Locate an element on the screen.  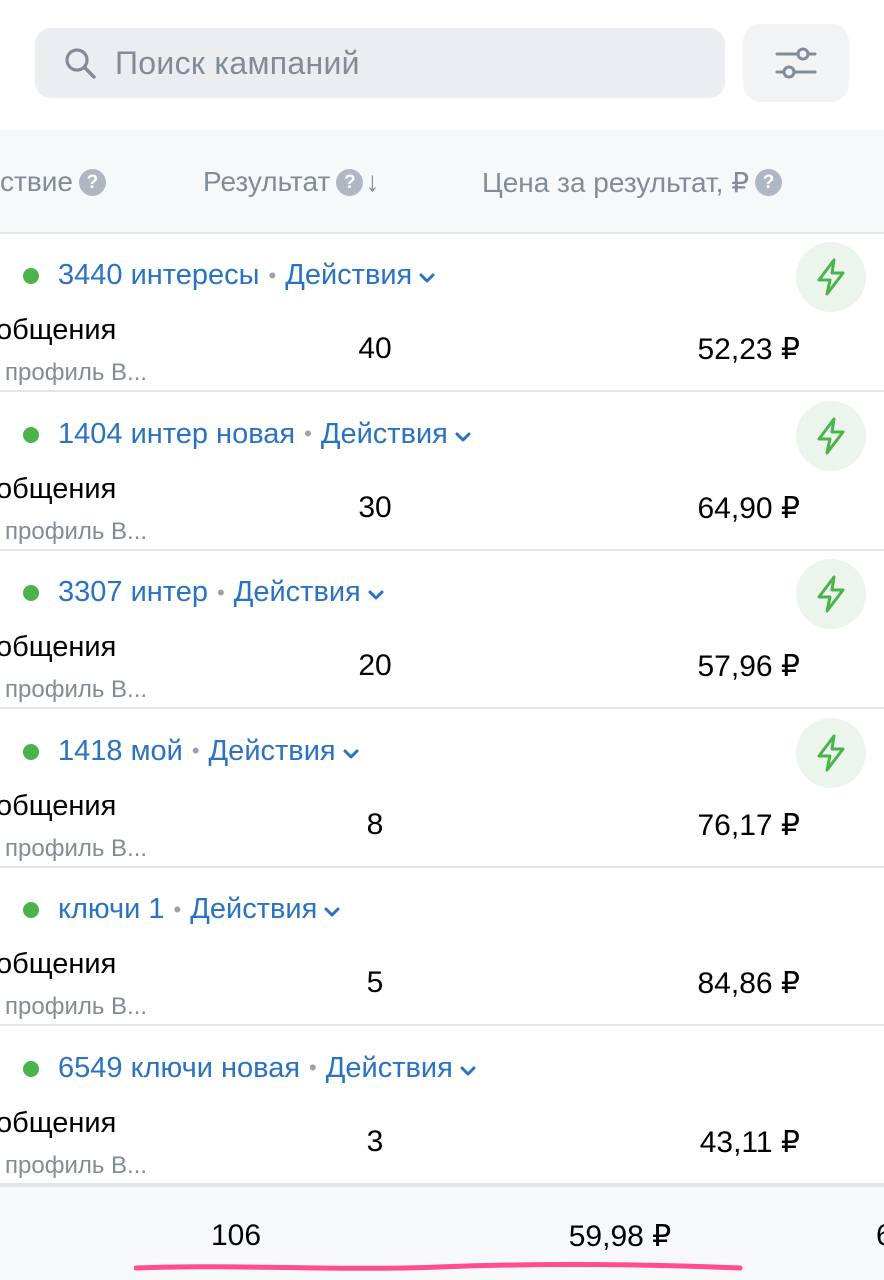
campaign-title-line: ключи 1 • Действия is located at coordinates (199, 909).